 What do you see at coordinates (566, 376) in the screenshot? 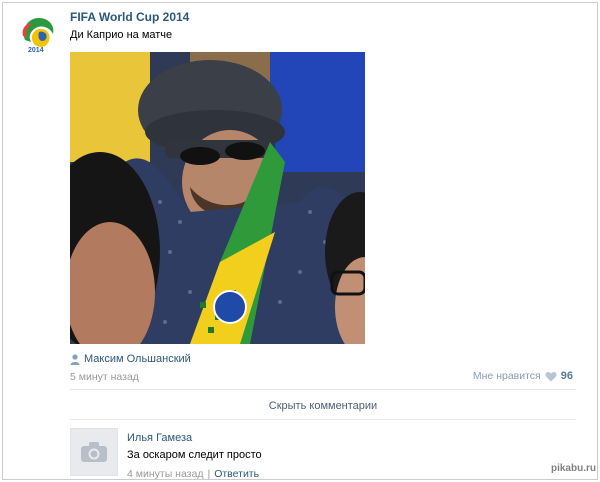
I see `like-count: 96` at bounding box center [566, 376].